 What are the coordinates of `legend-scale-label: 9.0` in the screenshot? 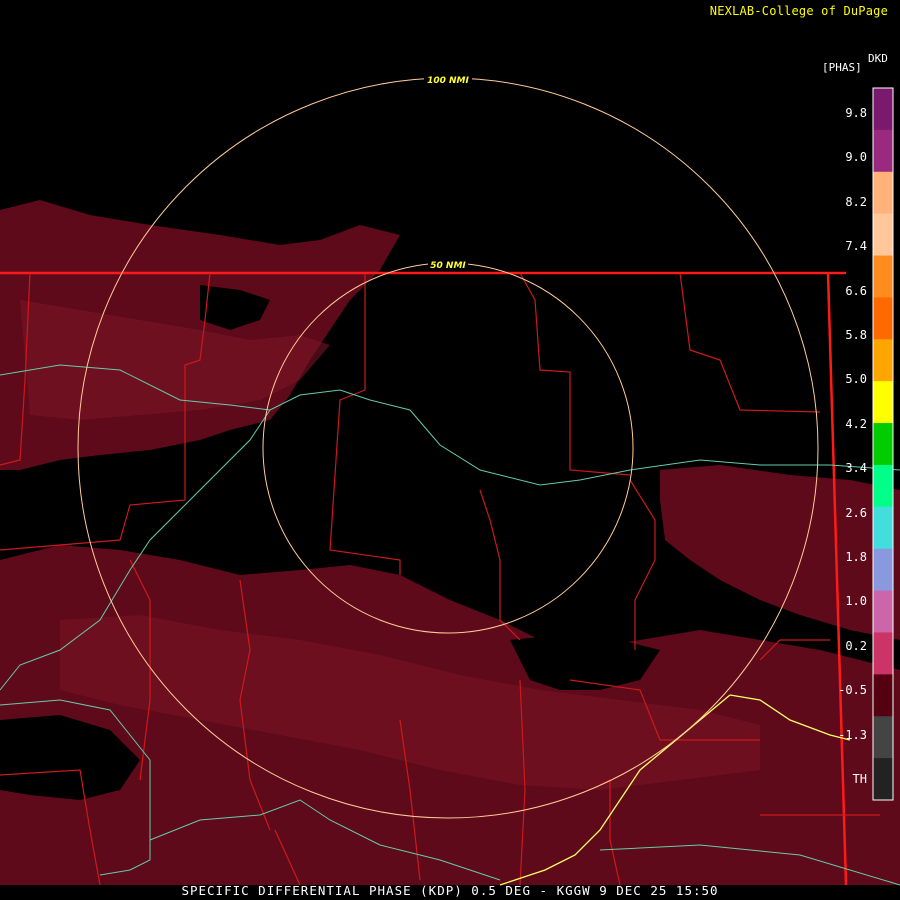 It's located at (856, 157).